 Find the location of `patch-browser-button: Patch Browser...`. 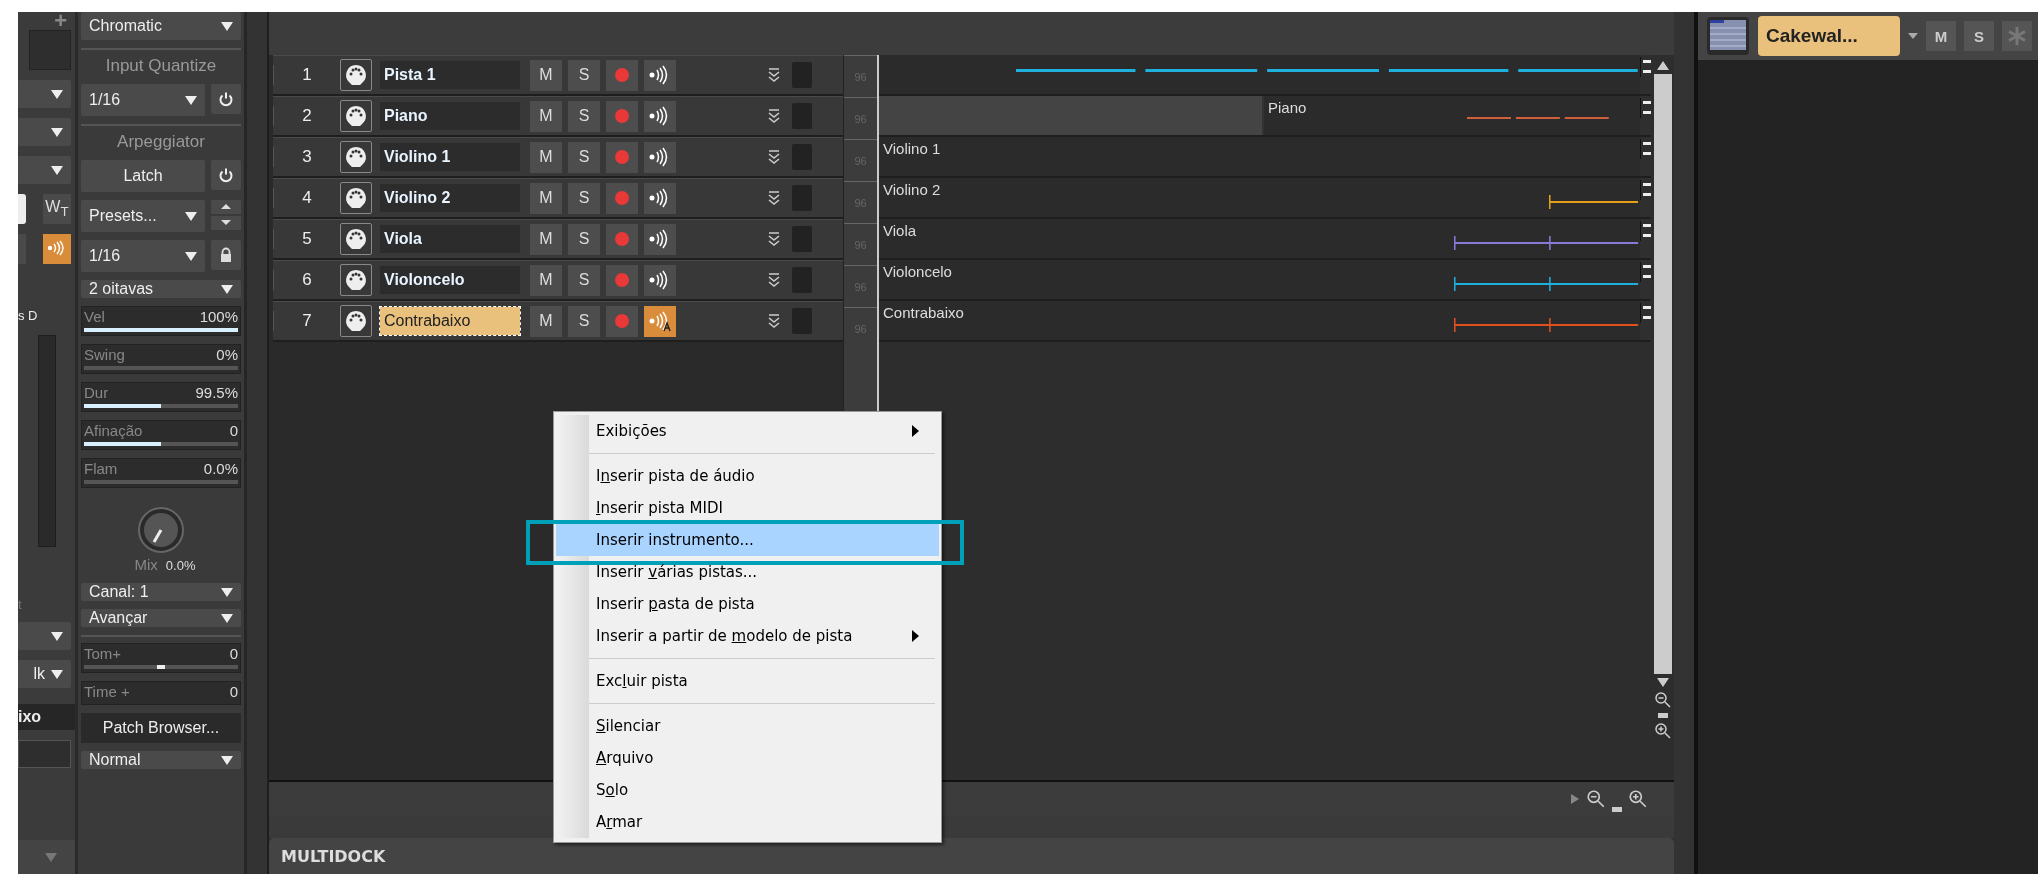

patch-browser-button: Patch Browser... is located at coordinates (161, 728).